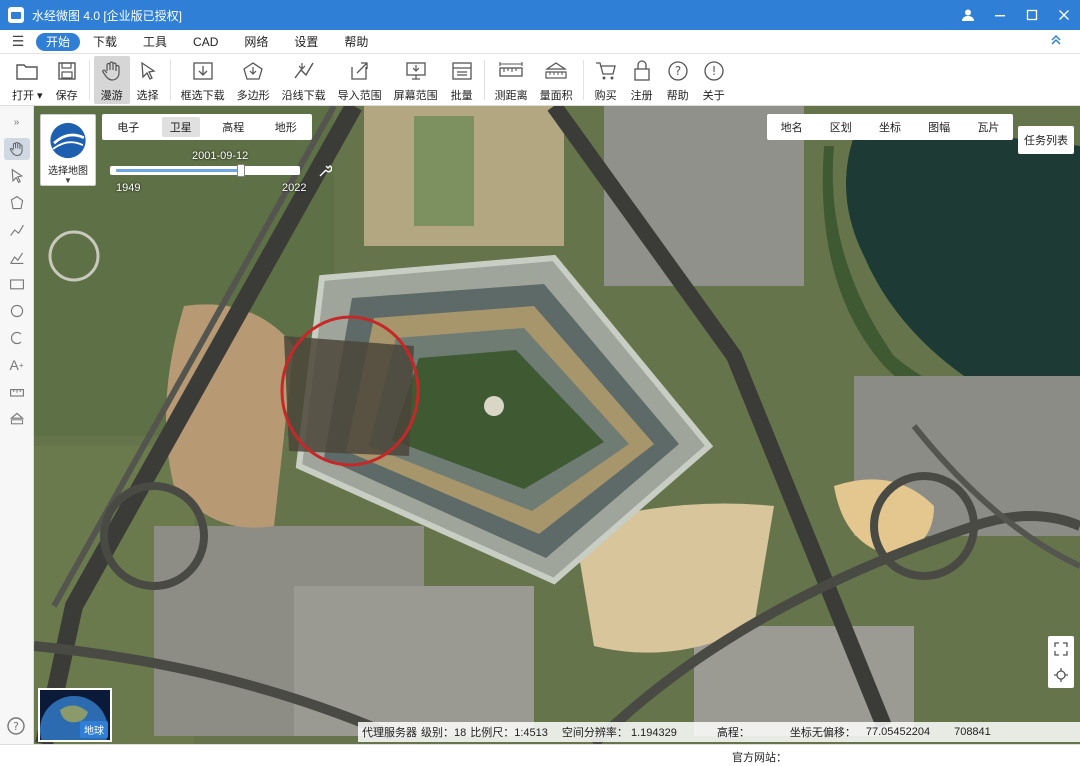 The image size is (1080, 766). What do you see at coordinates (17, 419) in the screenshot?
I see `area-tool-icon` at bounding box center [17, 419].